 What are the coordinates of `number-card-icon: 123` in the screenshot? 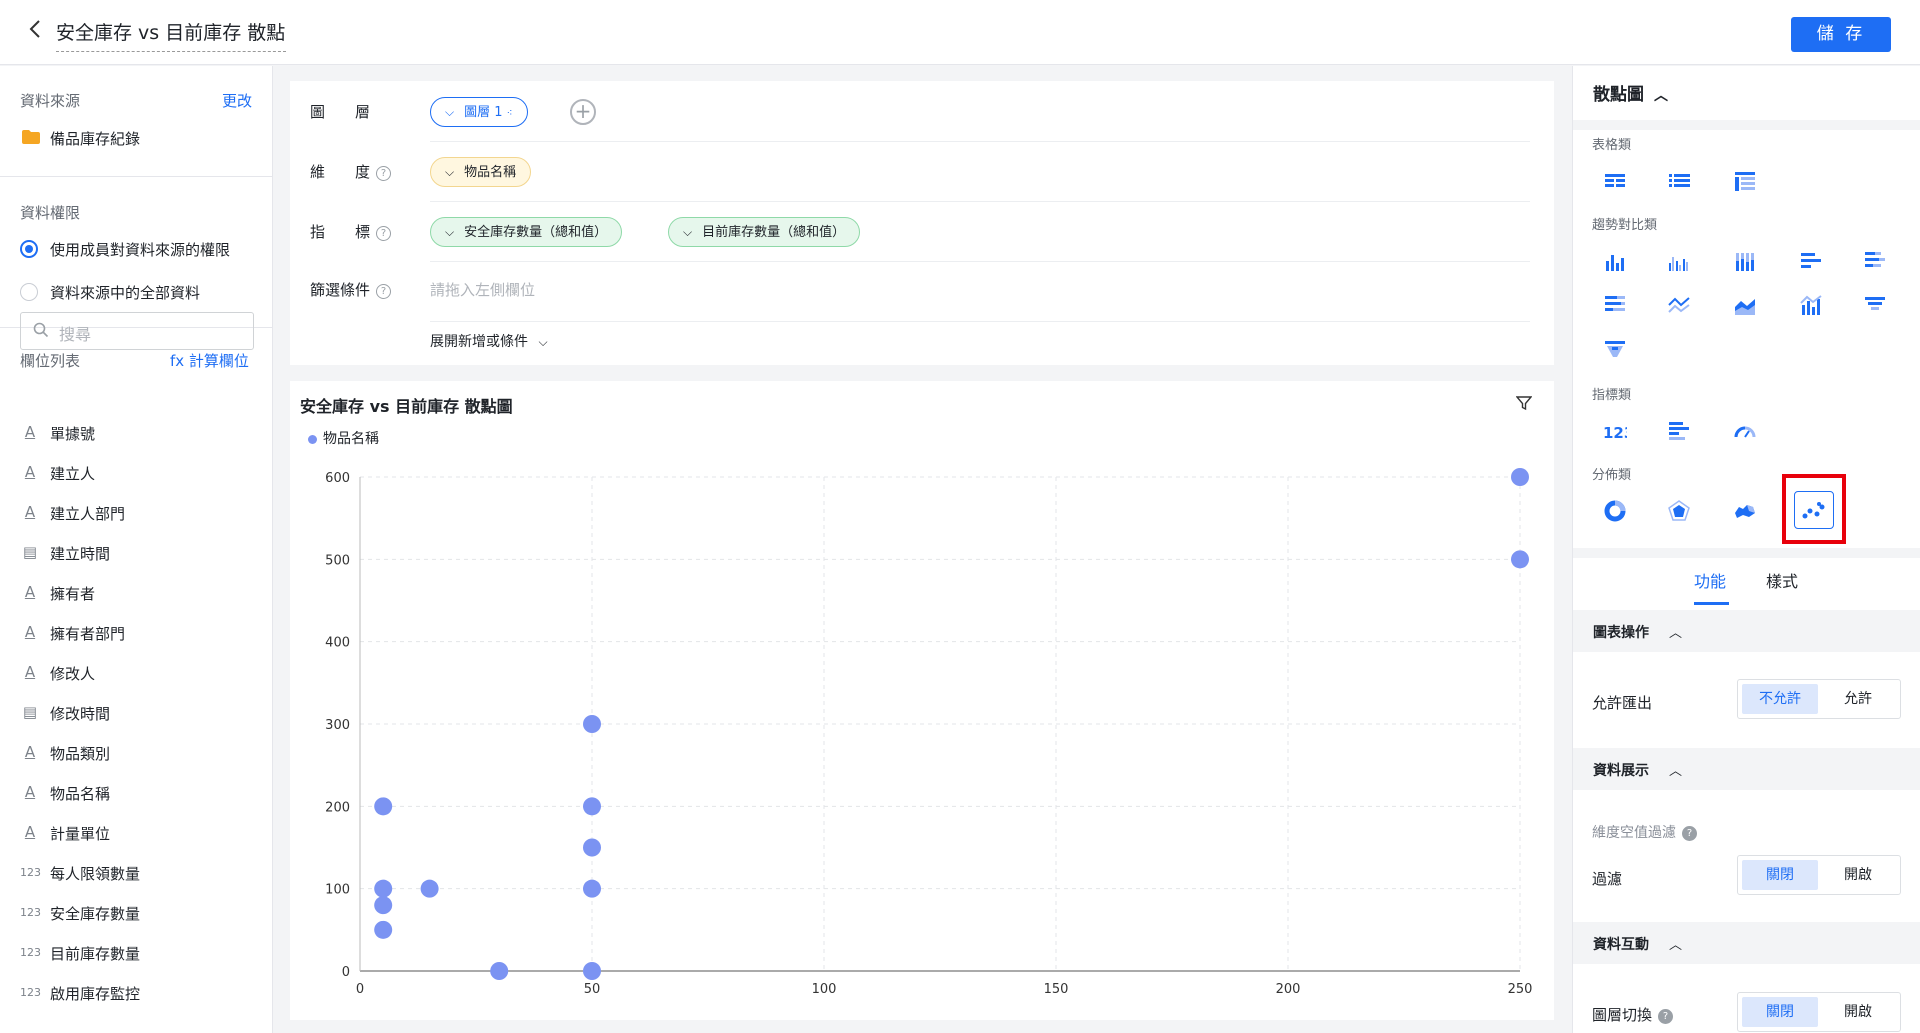 It's located at (1615, 431).